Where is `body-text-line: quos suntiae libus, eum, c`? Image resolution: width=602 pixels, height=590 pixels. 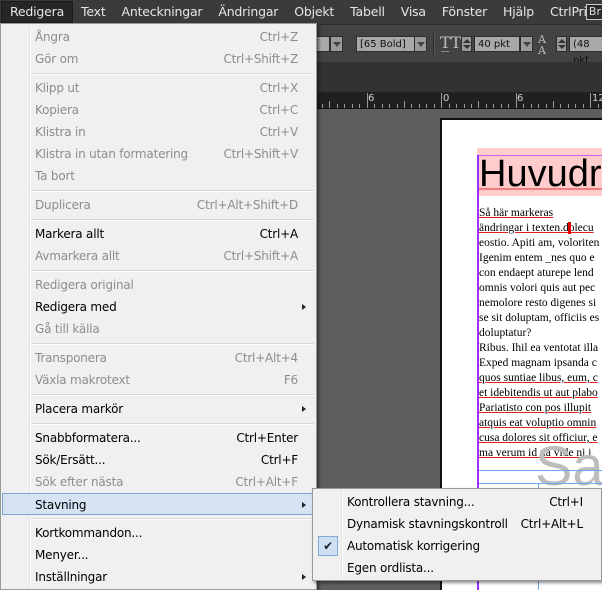
body-text-line: quos suntiae libus, eum, c is located at coordinates (538, 378).